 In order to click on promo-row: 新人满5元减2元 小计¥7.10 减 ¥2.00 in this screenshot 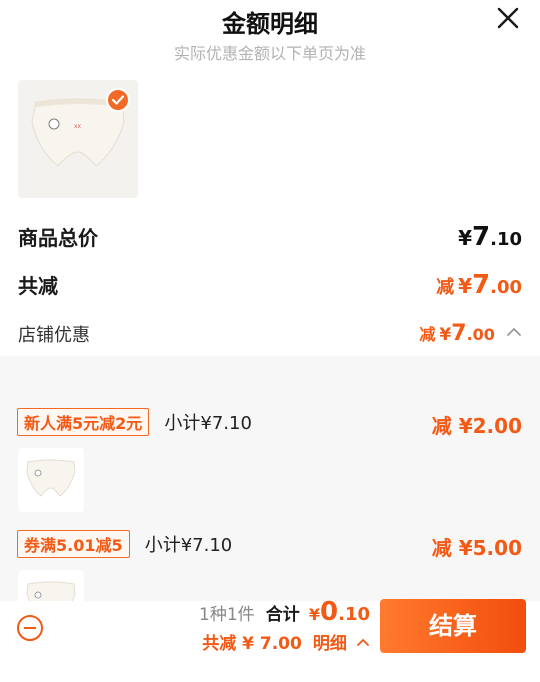, I will do `click(269, 423)`.